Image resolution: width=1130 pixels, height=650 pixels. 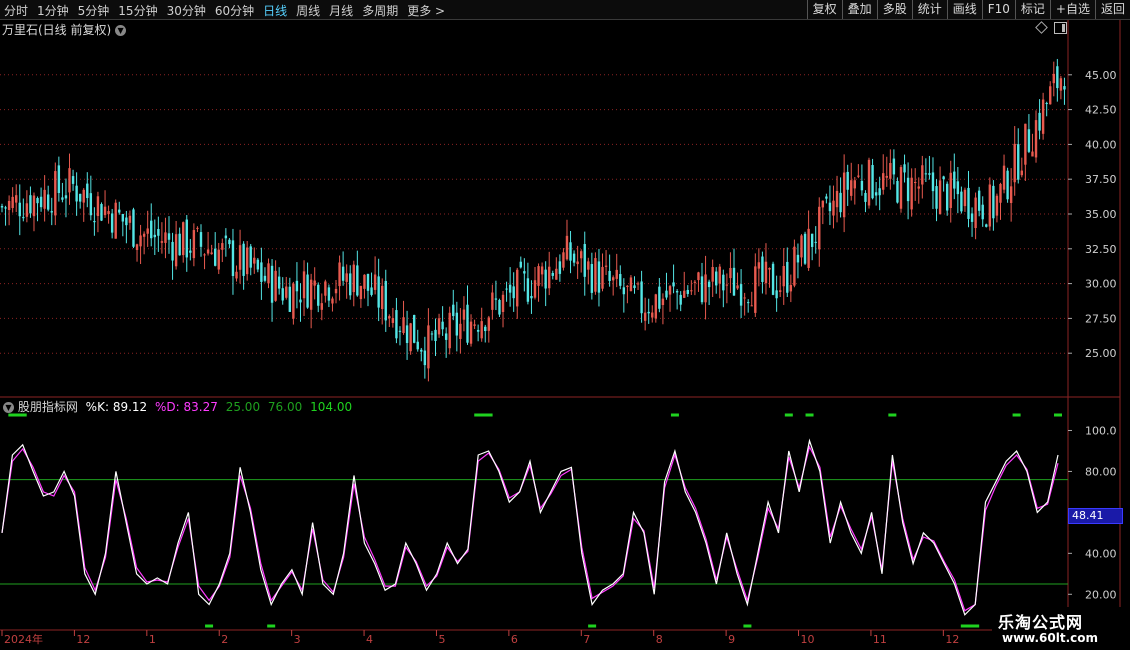 I want to click on date-tick-label: 5, so click(x=441, y=639).